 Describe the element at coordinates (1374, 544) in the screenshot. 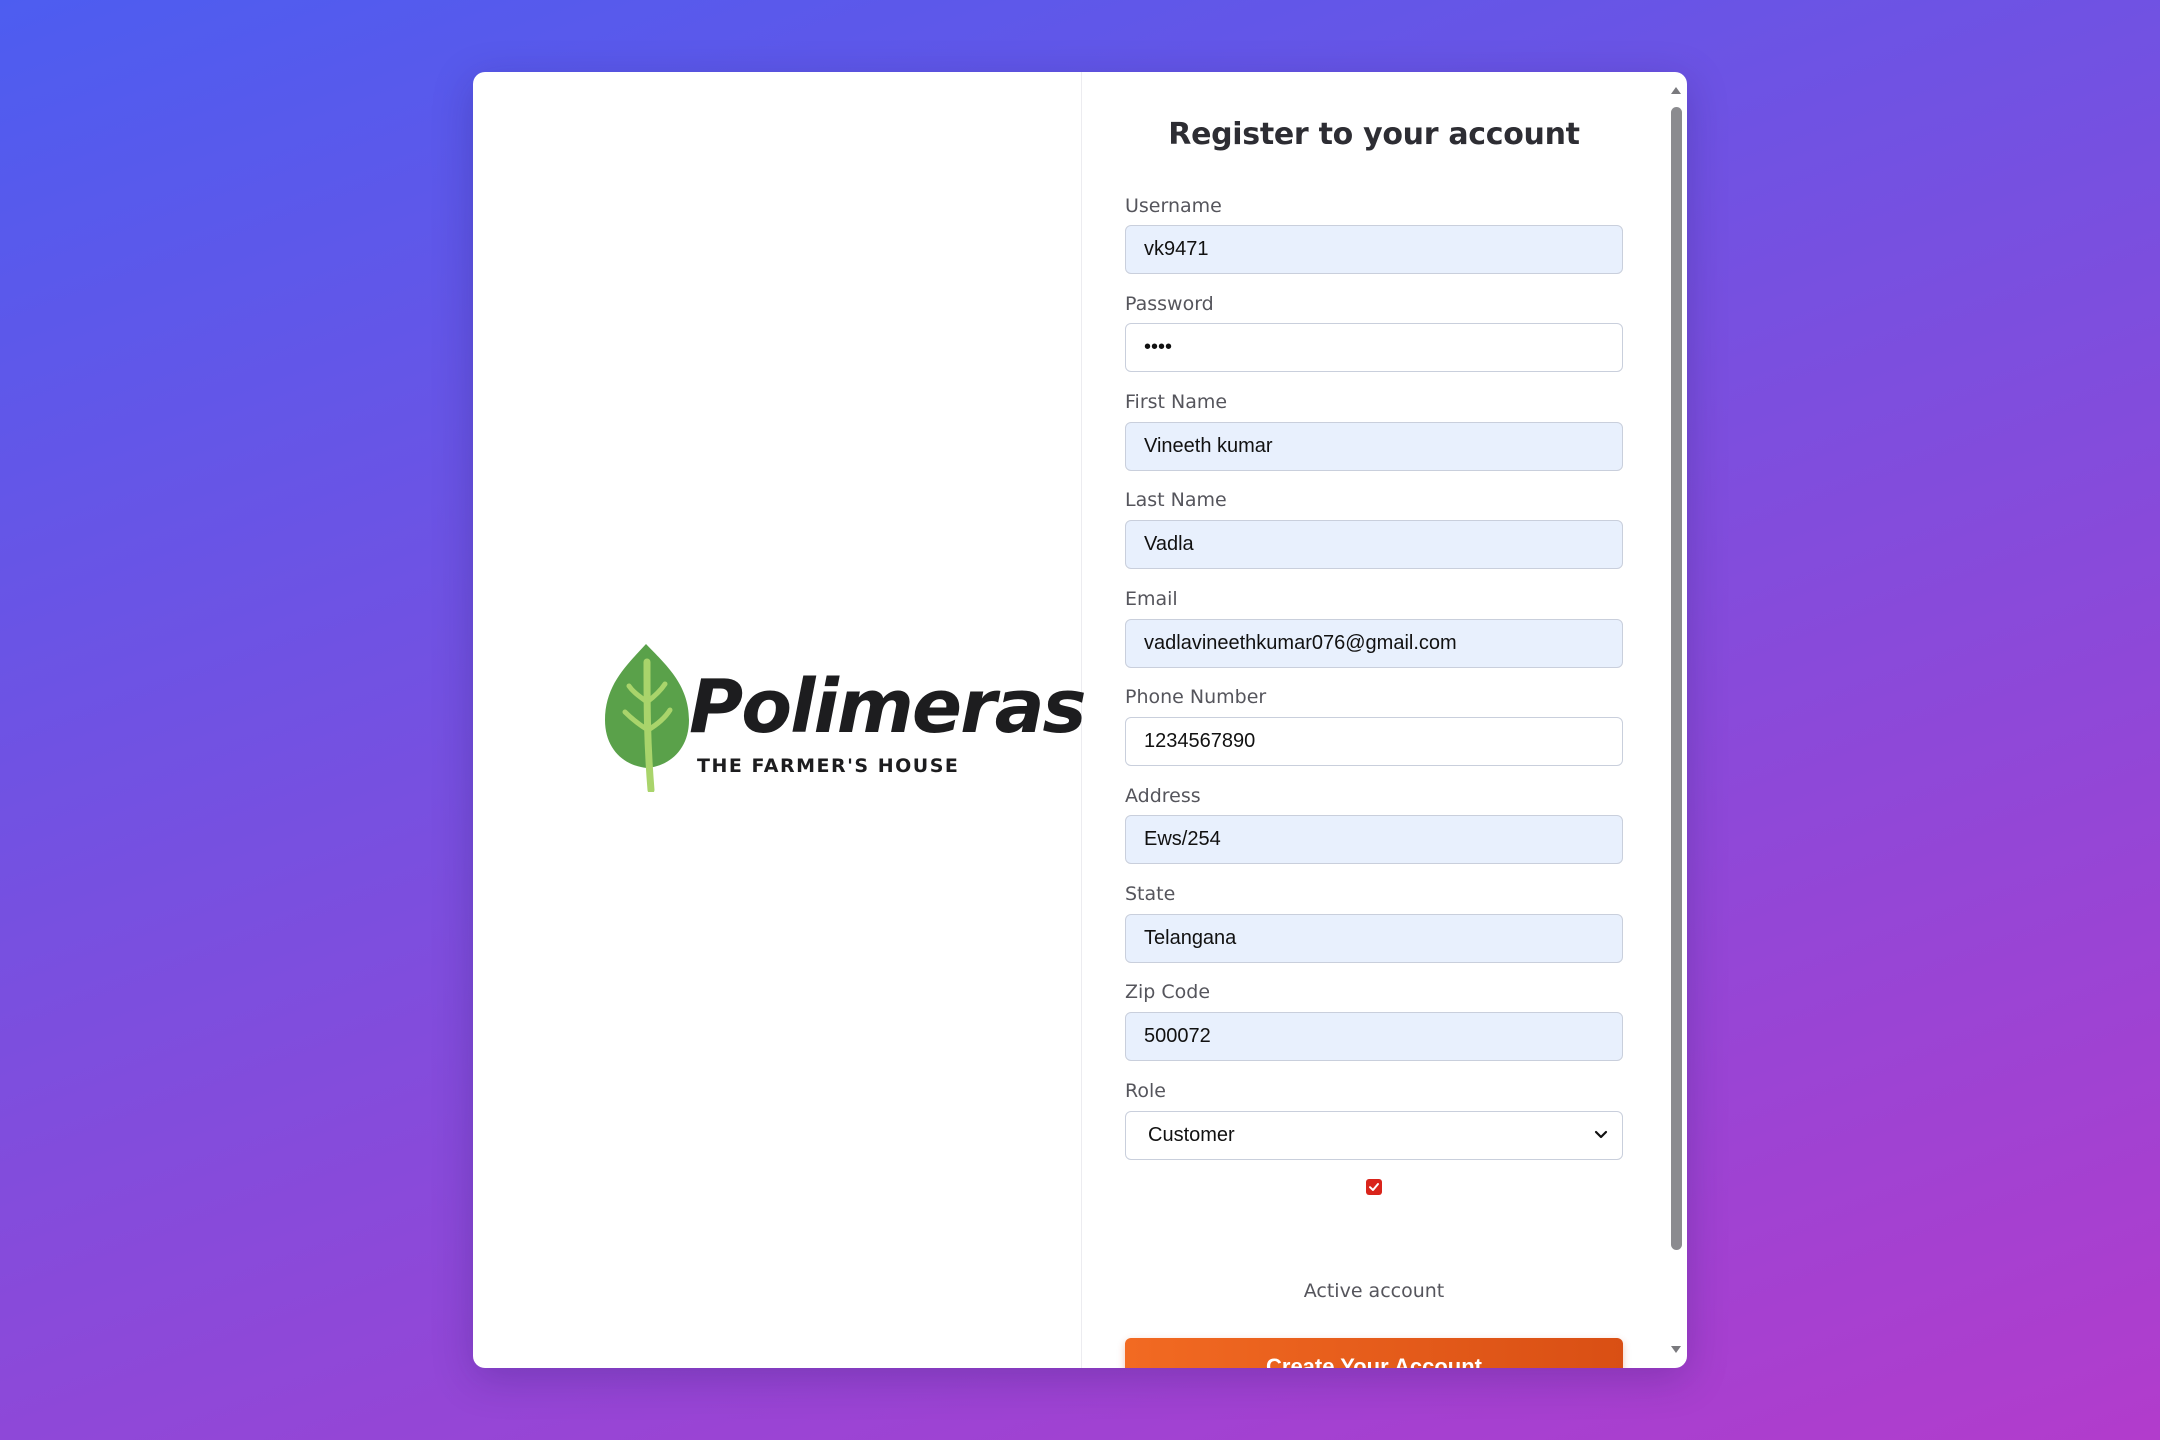

I see `last-name-input` at that location.